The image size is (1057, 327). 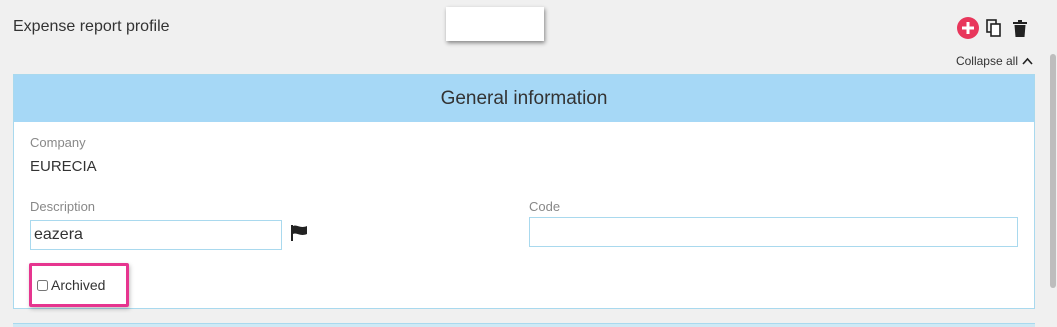 What do you see at coordinates (1053, 171) in the screenshot?
I see `scrollbar-thumb` at bounding box center [1053, 171].